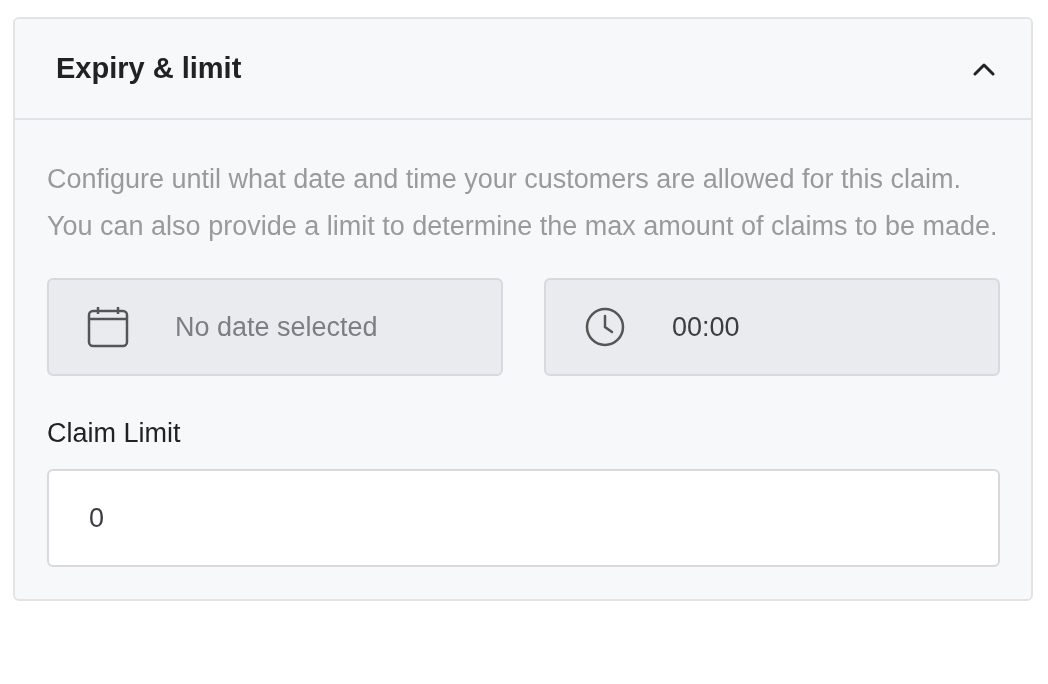  Describe the element at coordinates (114, 433) in the screenshot. I see `claim-limit-label: Claim Limit` at that location.